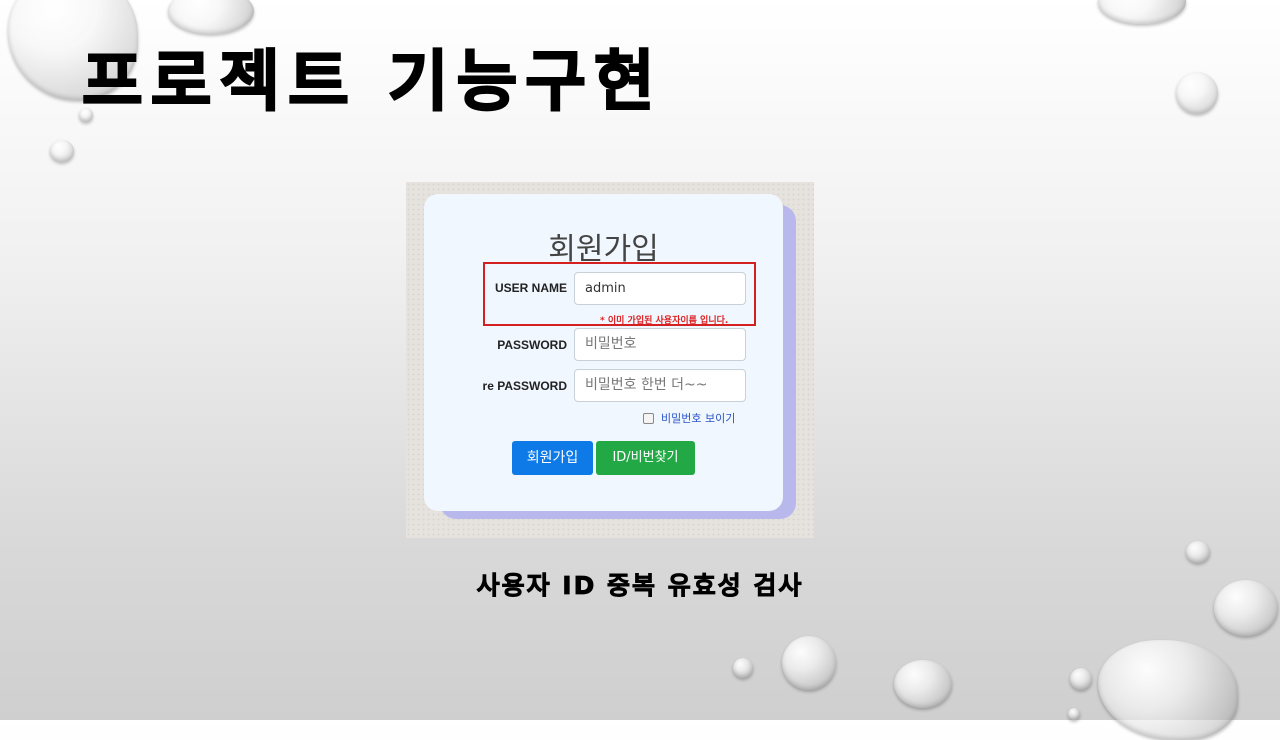 This screenshot has height=740, width=1280. Describe the element at coordinates (645, 458) in the screenshot. I see `find-id-password-button: ID/비번찾기` at that location.